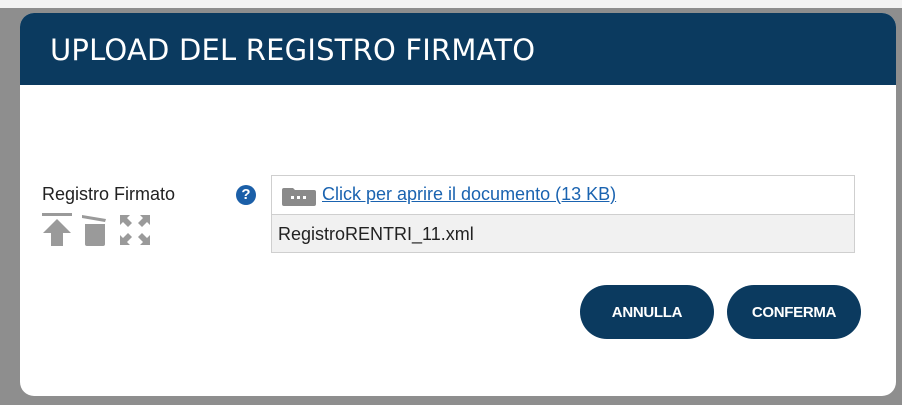 This screenshot has height=405, width=902. What do you see at coordinates (647, 312) in the screenshot?
I see `cancel-button: ANNULLA` at bounding box center [647, 312].